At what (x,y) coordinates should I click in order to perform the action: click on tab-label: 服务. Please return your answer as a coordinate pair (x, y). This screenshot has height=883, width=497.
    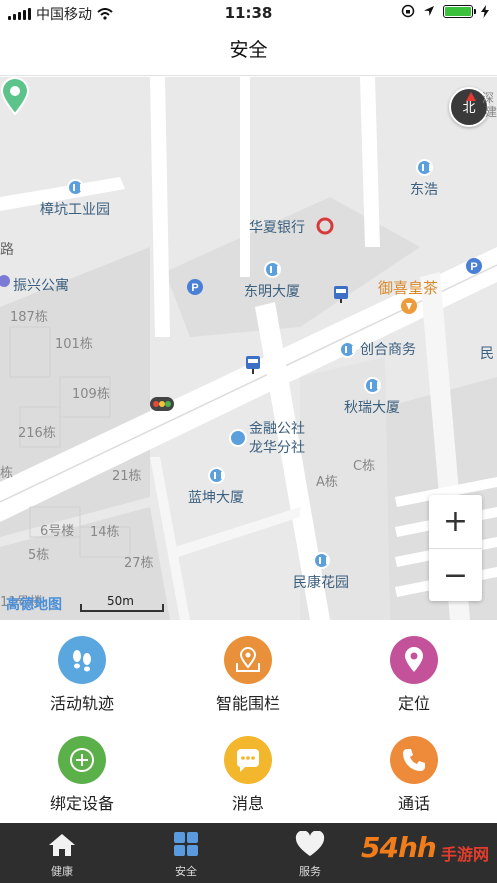
    Looking at the image, I should click on (310, 871).